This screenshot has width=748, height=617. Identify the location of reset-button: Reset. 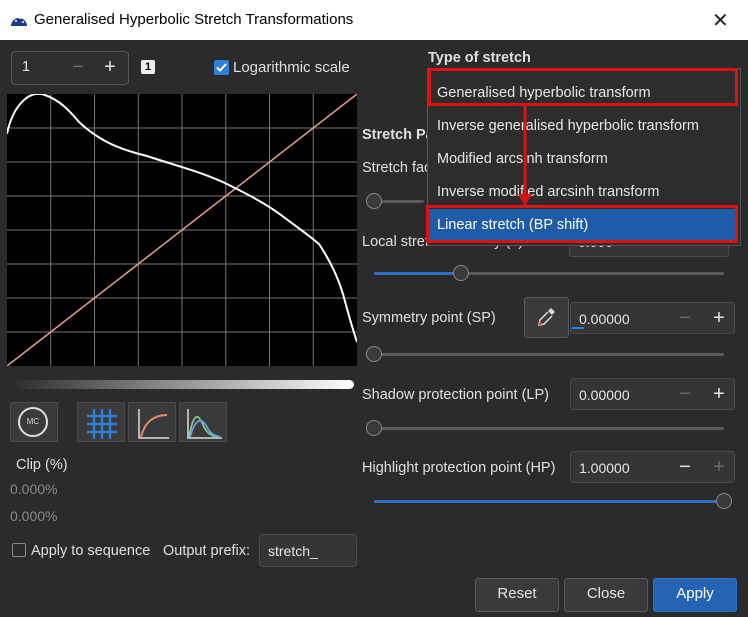
(517, 595).